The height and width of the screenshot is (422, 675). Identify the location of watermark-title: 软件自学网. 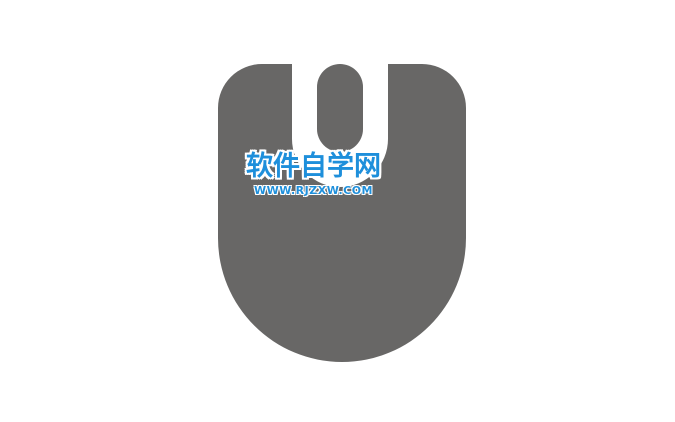
(313, 166).